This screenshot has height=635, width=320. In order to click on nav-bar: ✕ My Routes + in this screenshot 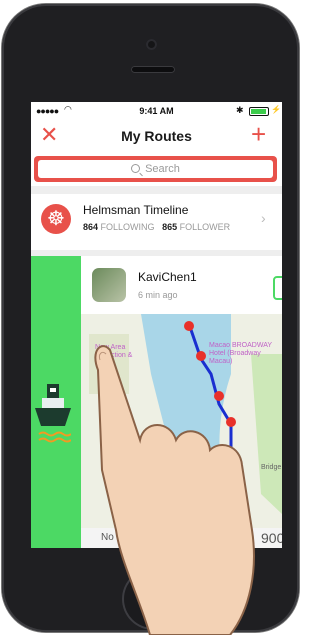, I will do `click(156, 136)`.